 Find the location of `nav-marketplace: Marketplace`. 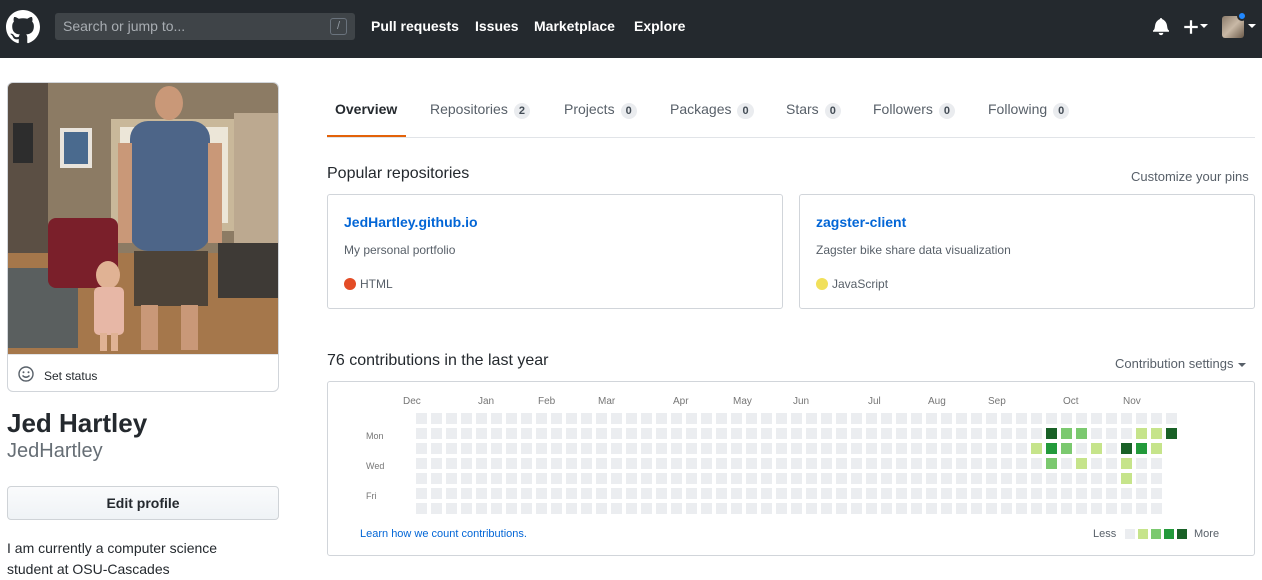

nav-marketplace: Marketplace is located at coordinates (574, 26).